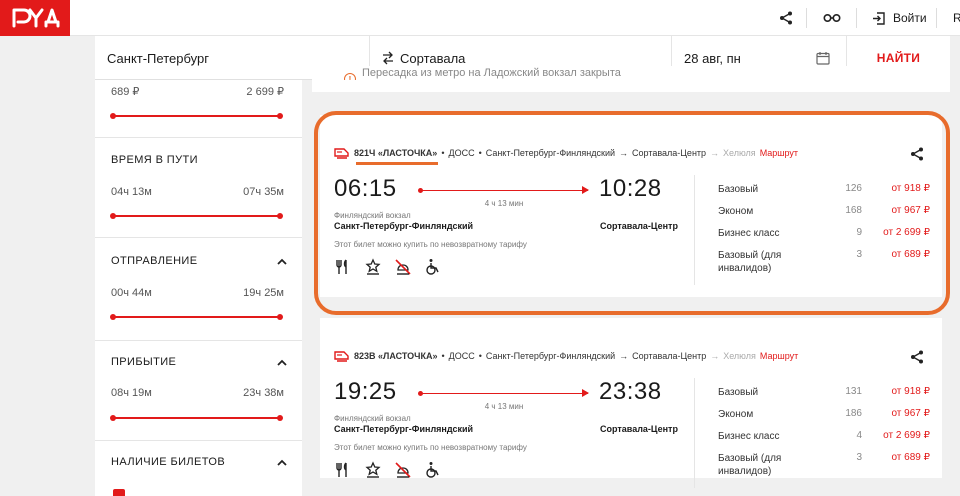 The width and height of the screenshot is (960, 496). Describe the element at coordinates (503, 393) in the screenshot. I see `journey-line` at that location.